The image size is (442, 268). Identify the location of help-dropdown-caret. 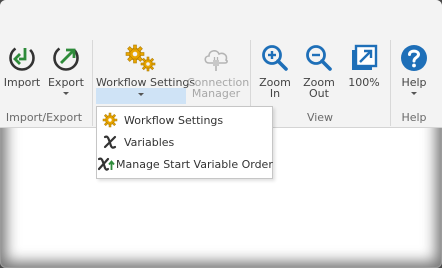
(414, 93).